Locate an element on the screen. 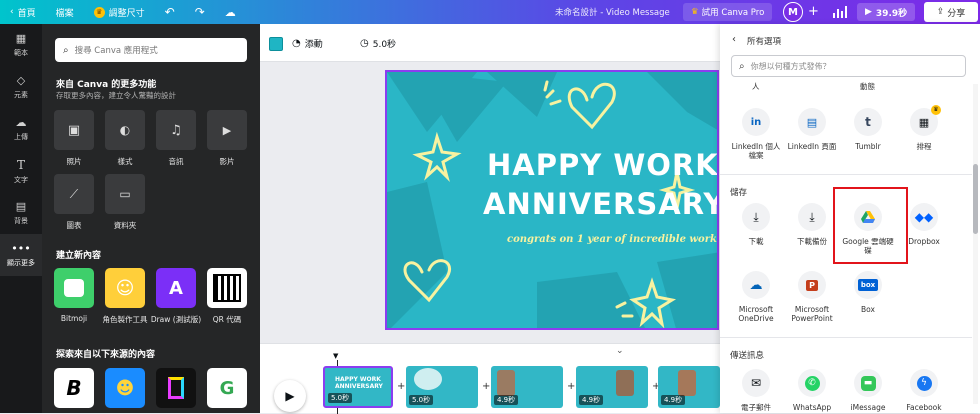  apps-search-input: ⌕ 搜尋 Canva 應用程式 is located at coordinates (151, 50).